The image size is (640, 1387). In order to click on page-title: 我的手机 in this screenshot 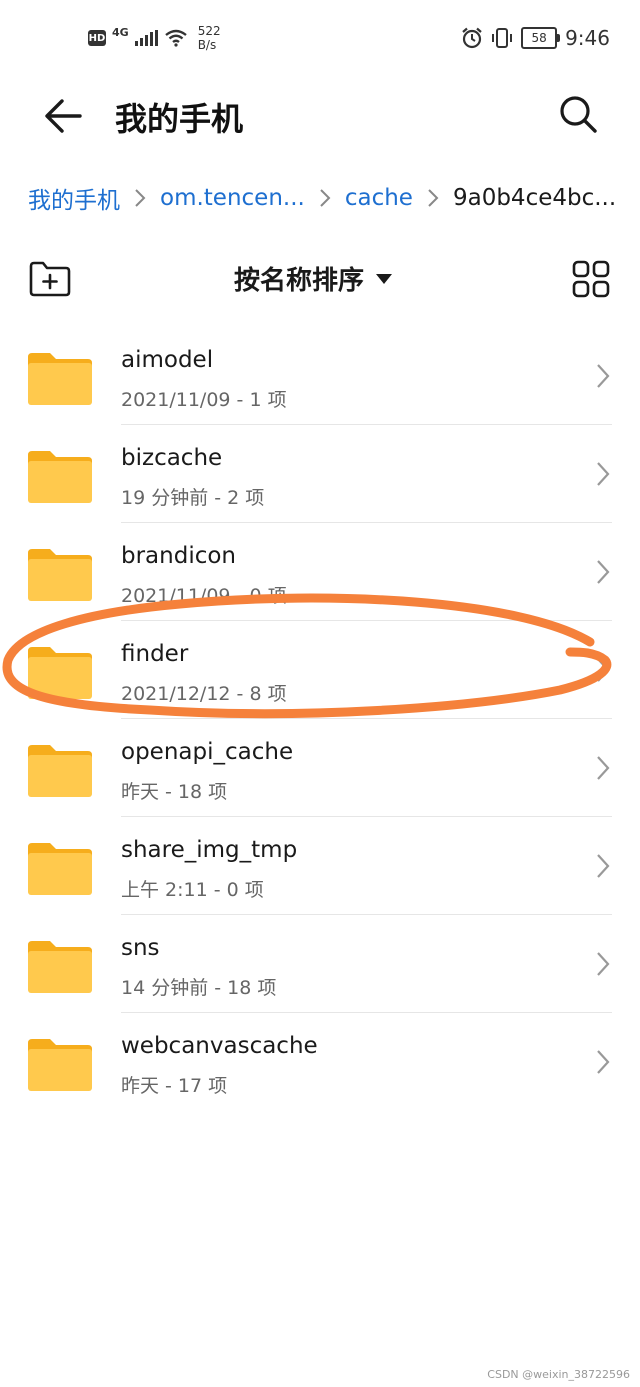, I will do `click(179, 119)`.